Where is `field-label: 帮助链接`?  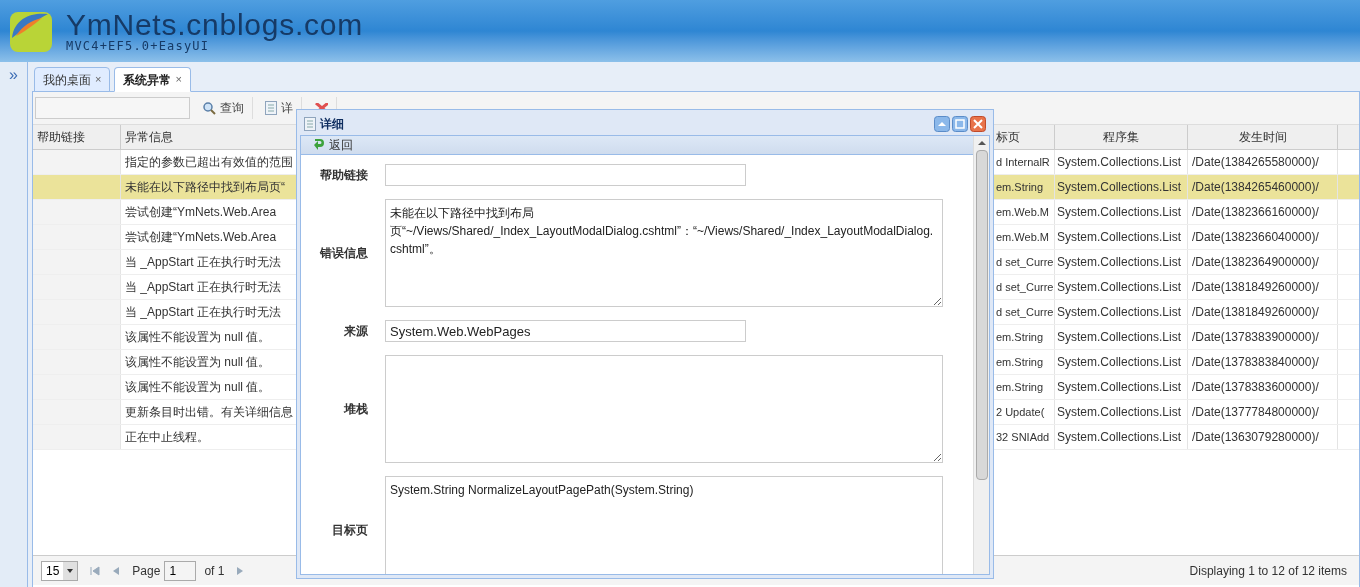 field-label: 帮助链接 is located at coordinates (343, 175).